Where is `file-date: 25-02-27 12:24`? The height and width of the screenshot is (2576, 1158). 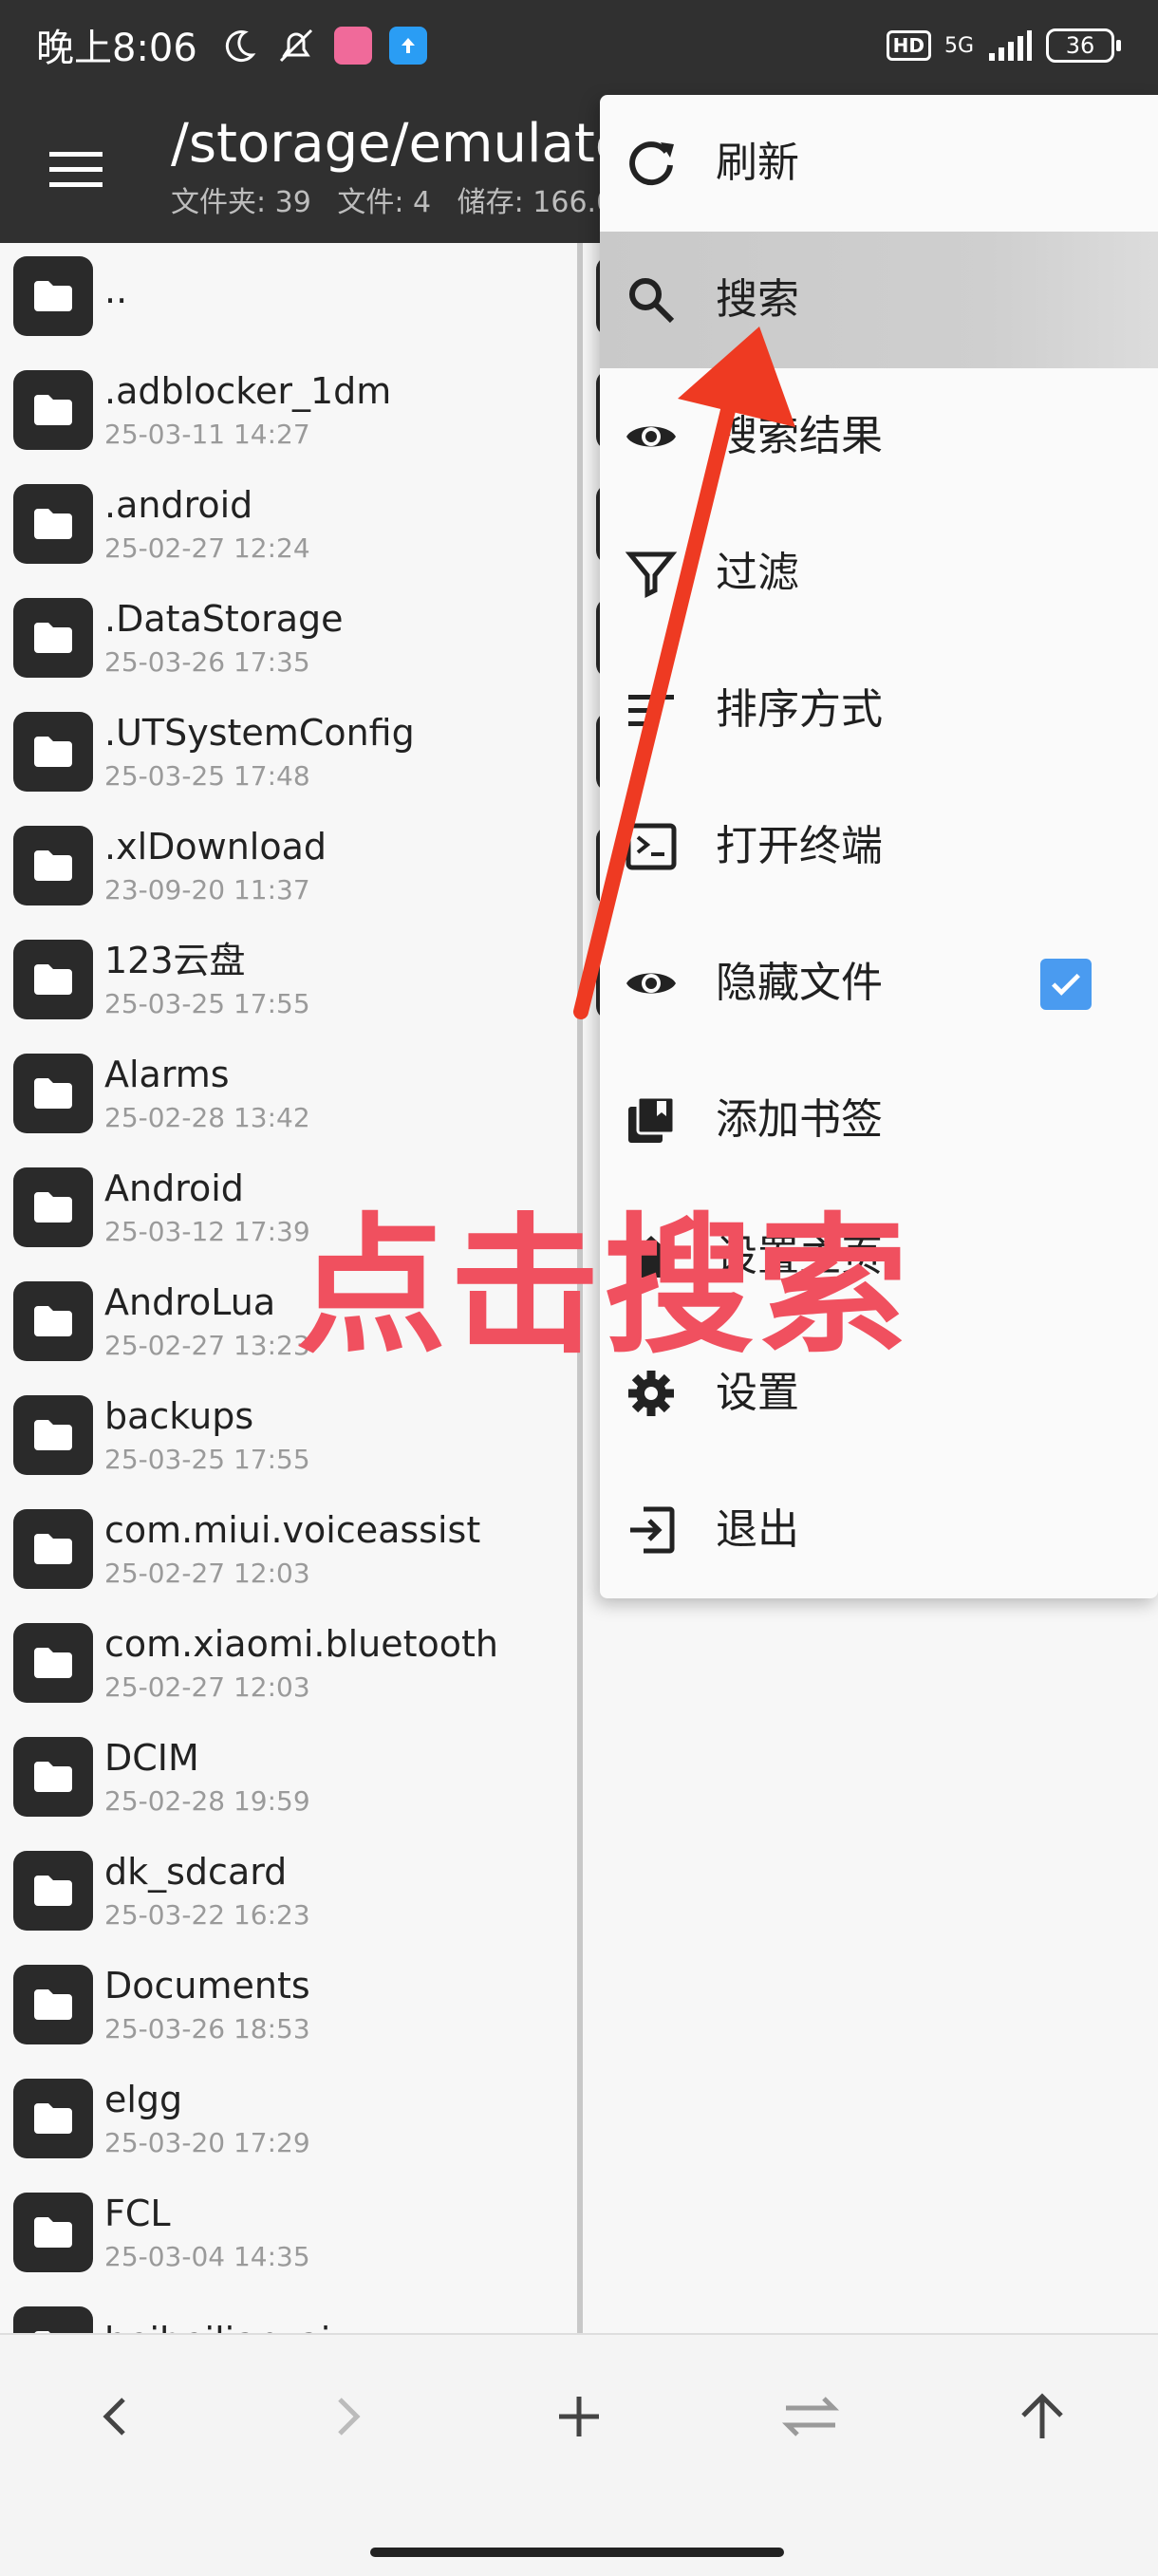
file-date: 25-02-27 12:24 is located at coordinates (207, 548).